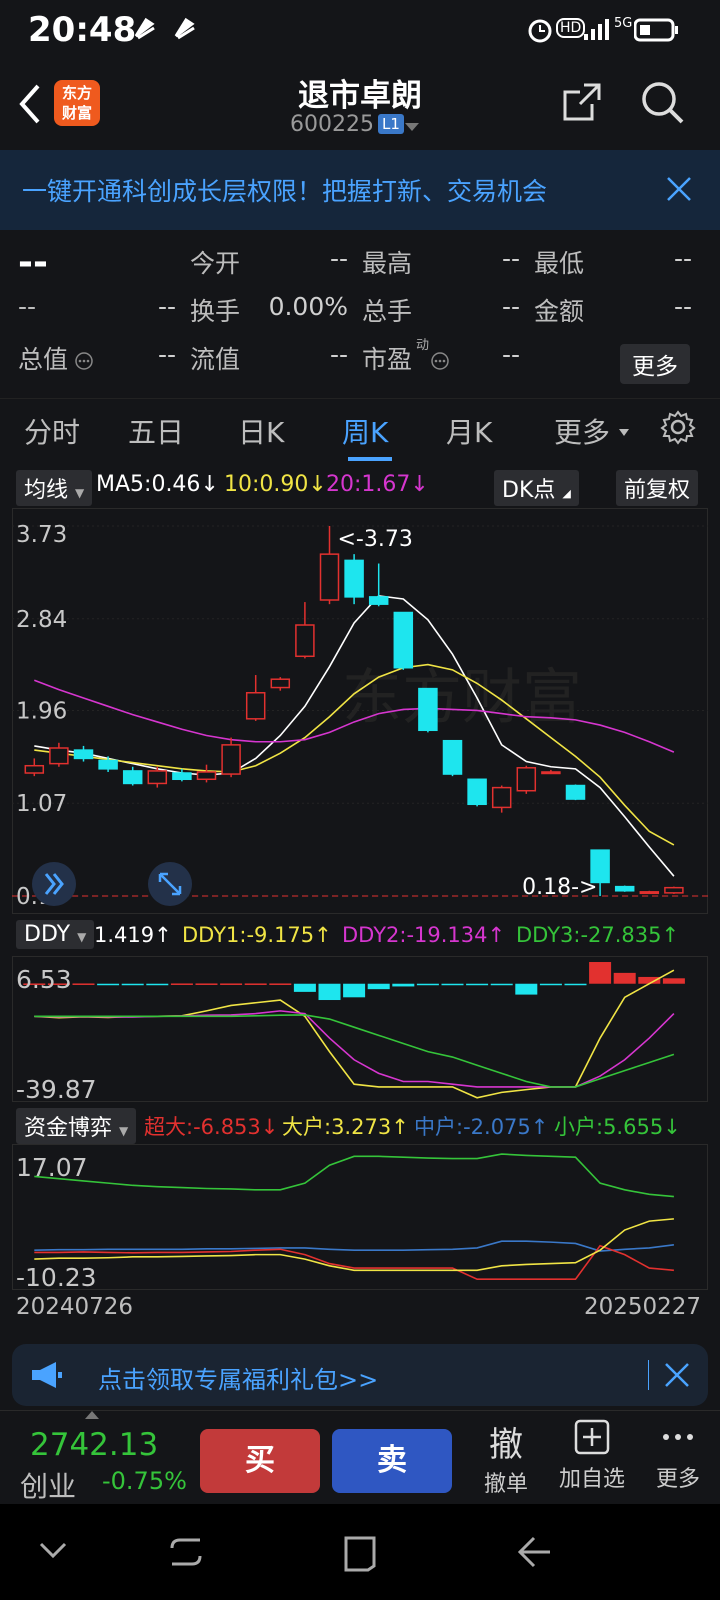 The height and width of the screenshot is (1600, 720). I want to click on fullscreen-icon, so click(170, 884).